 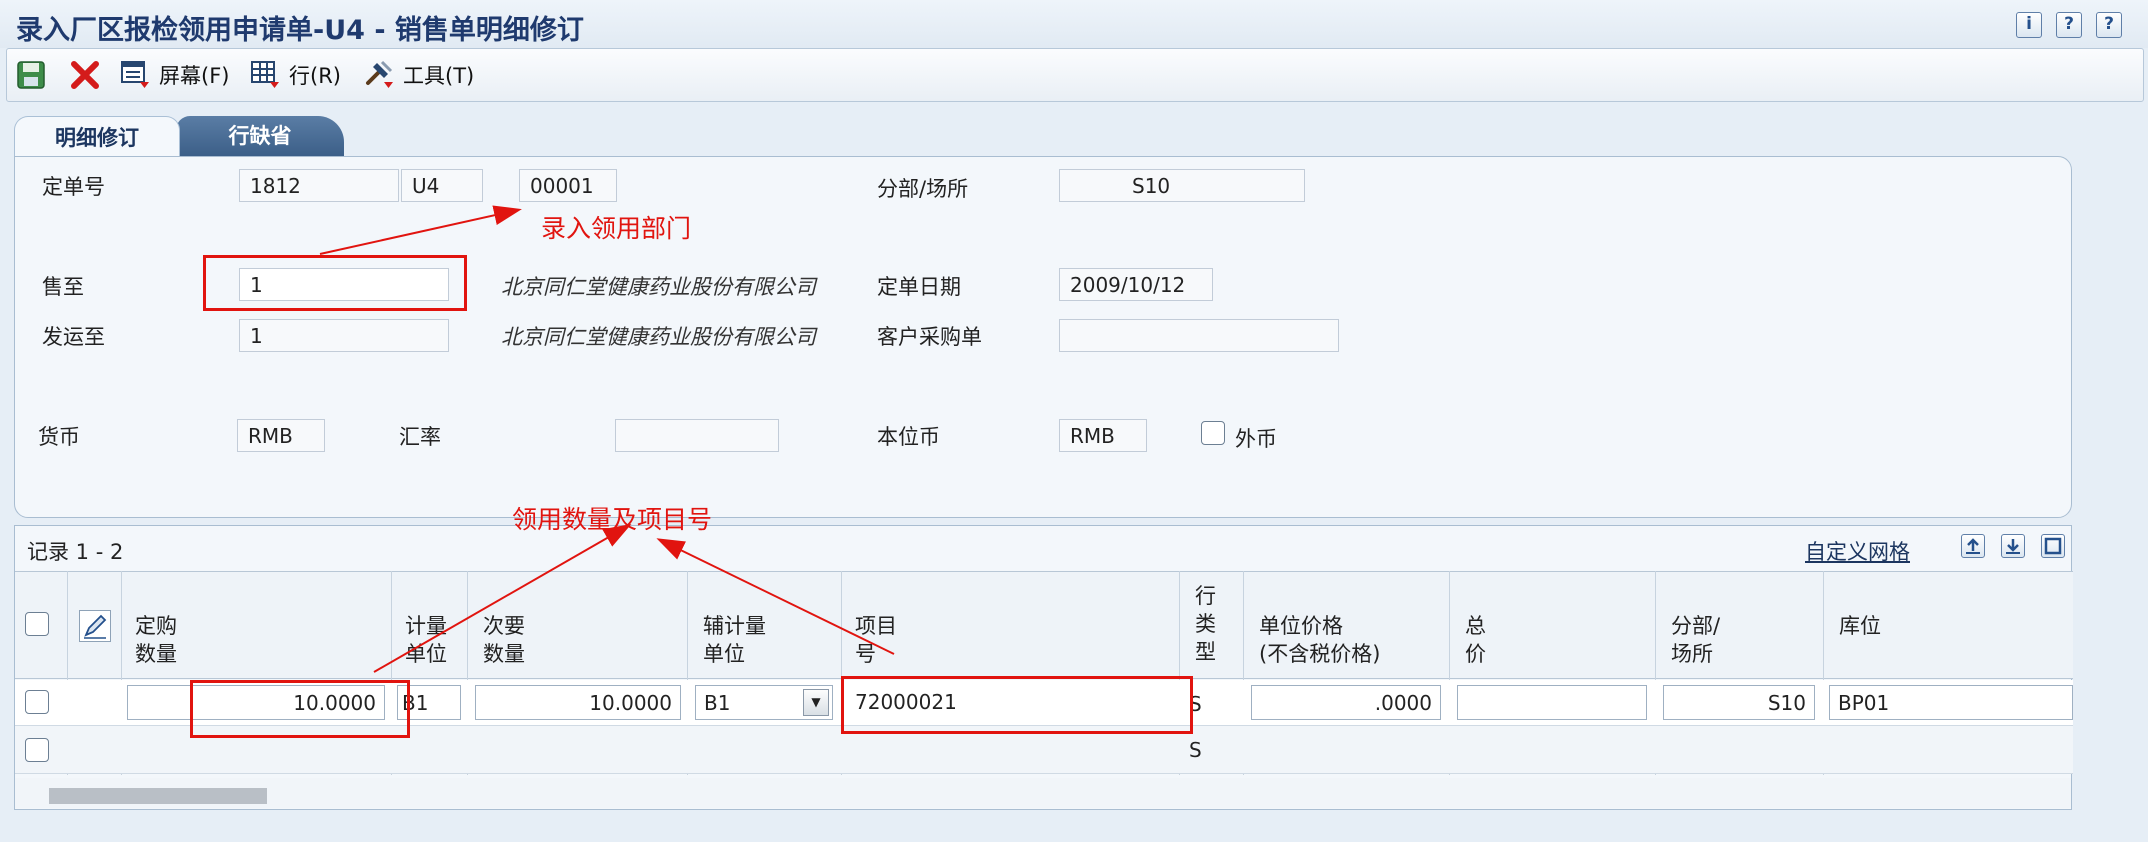 I want to click on tab-line-defaults: 行缺省, so click(x=260, y=136).